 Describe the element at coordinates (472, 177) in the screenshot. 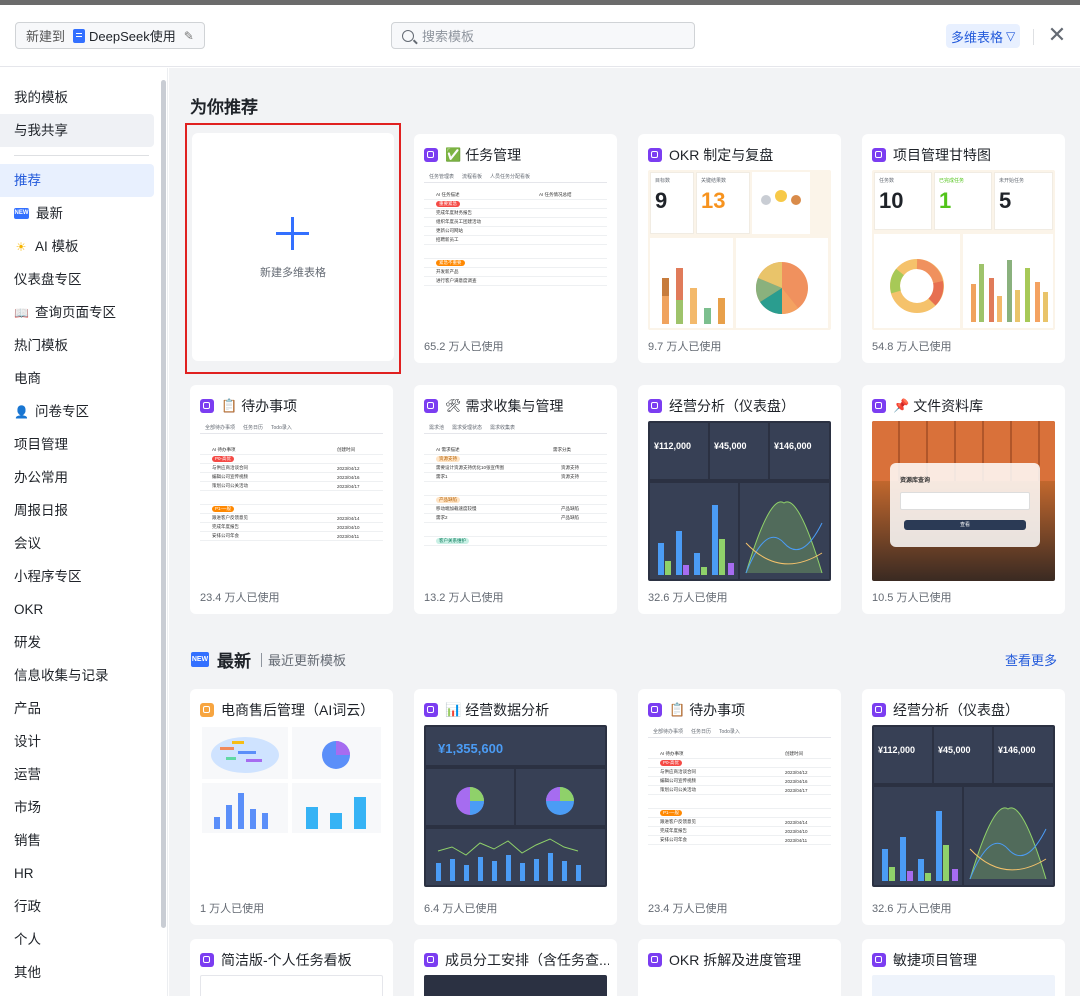

I see `preview-tab: 流程看板` at that location.